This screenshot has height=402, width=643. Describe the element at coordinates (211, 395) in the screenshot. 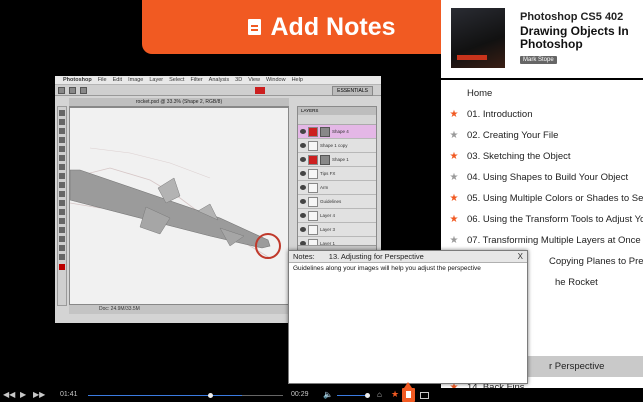

I see `seek-handle` at that location.